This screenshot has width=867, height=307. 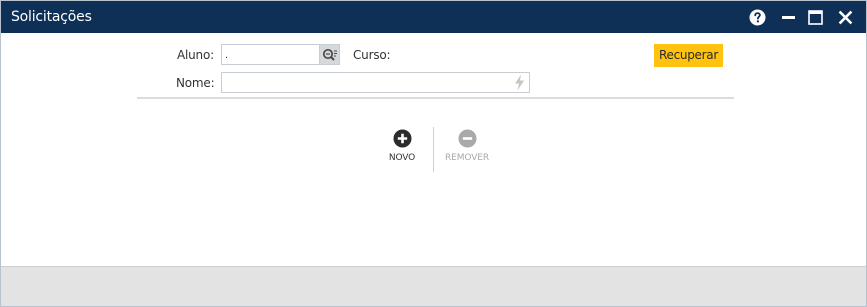 I want to click on title-bar: Solicitações, so click(x=433, y=17).